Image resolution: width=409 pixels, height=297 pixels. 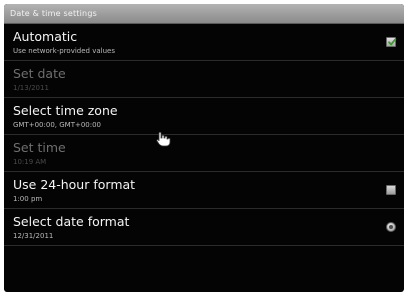 I want to click on title-bar: Date & time settings, so click(x=204, y=14).